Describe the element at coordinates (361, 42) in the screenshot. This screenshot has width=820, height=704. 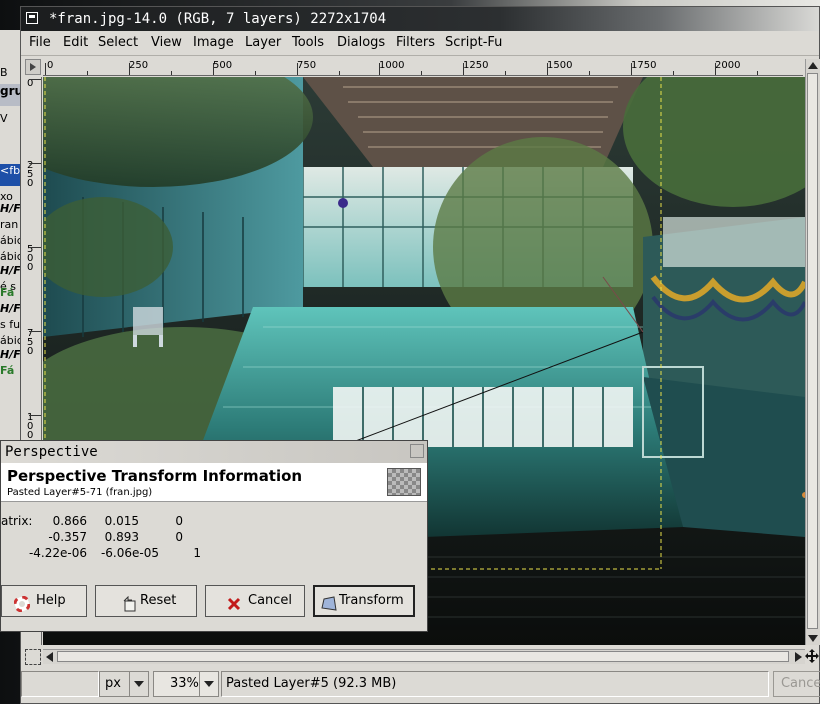
I see `menu-dialogs: Dialogs` at that location.